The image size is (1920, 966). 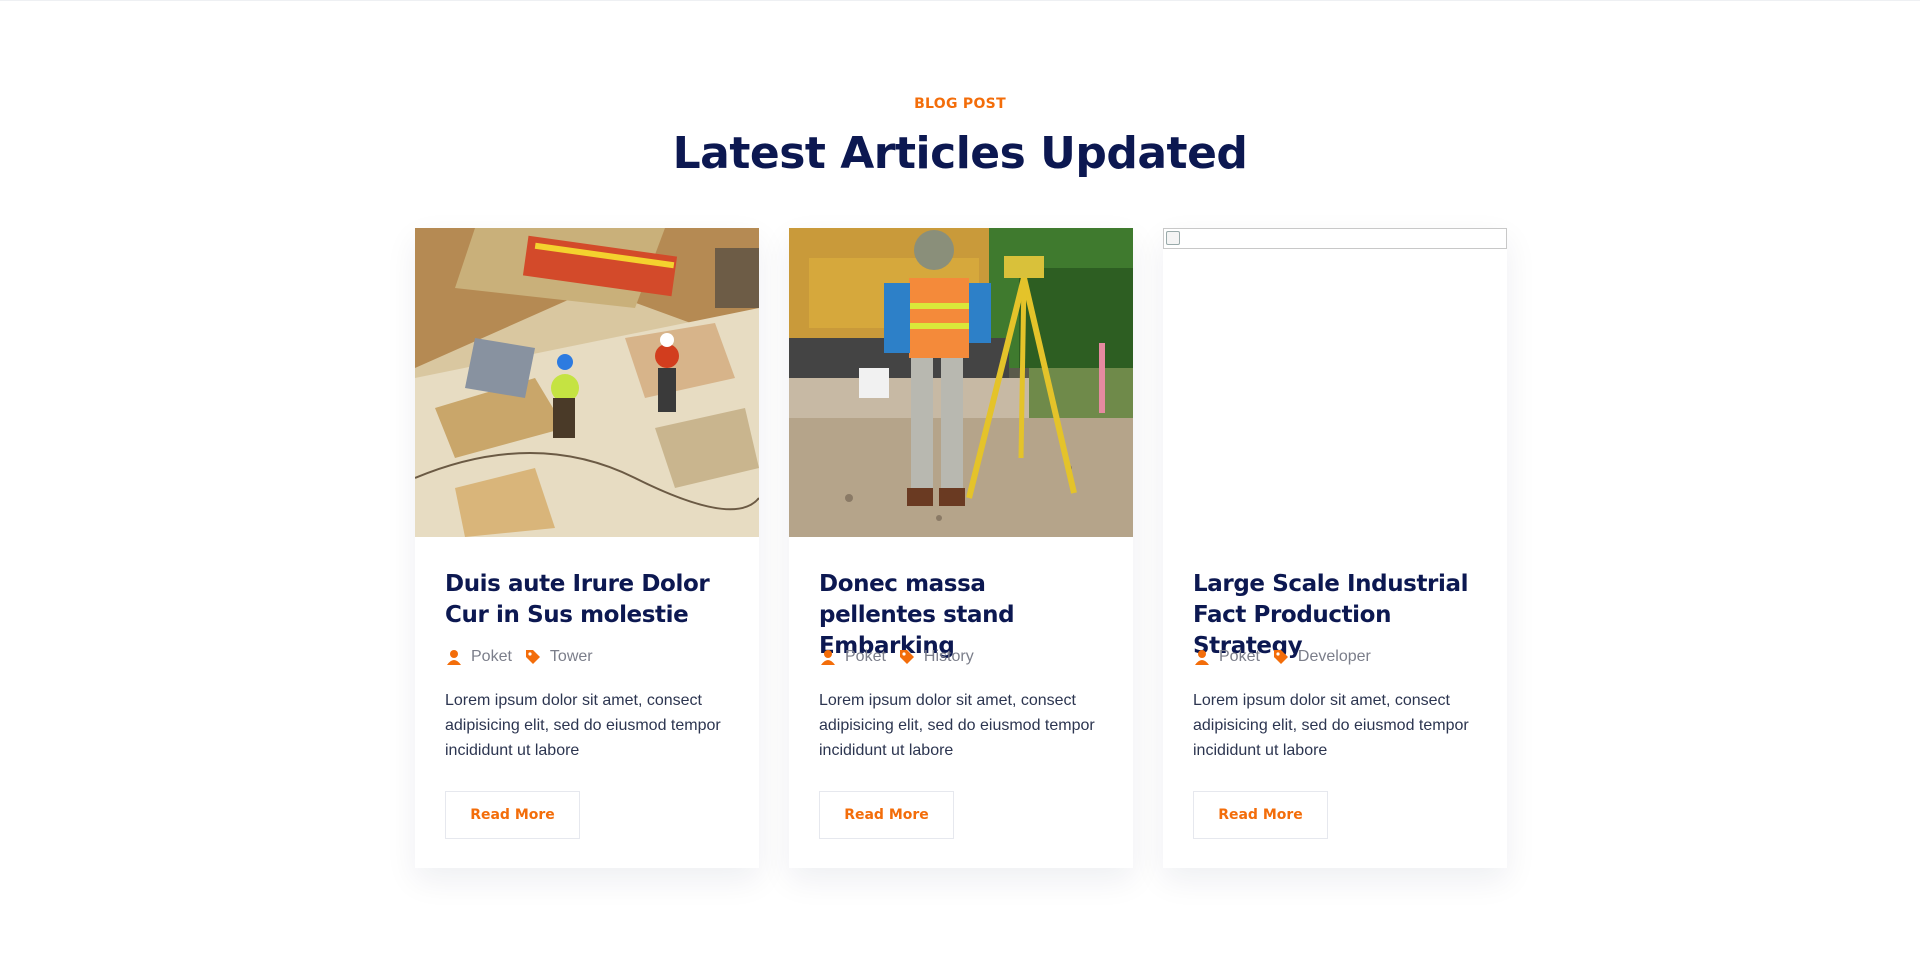 I want to click on post-meta: Poket History, so click(x=961, y=657).